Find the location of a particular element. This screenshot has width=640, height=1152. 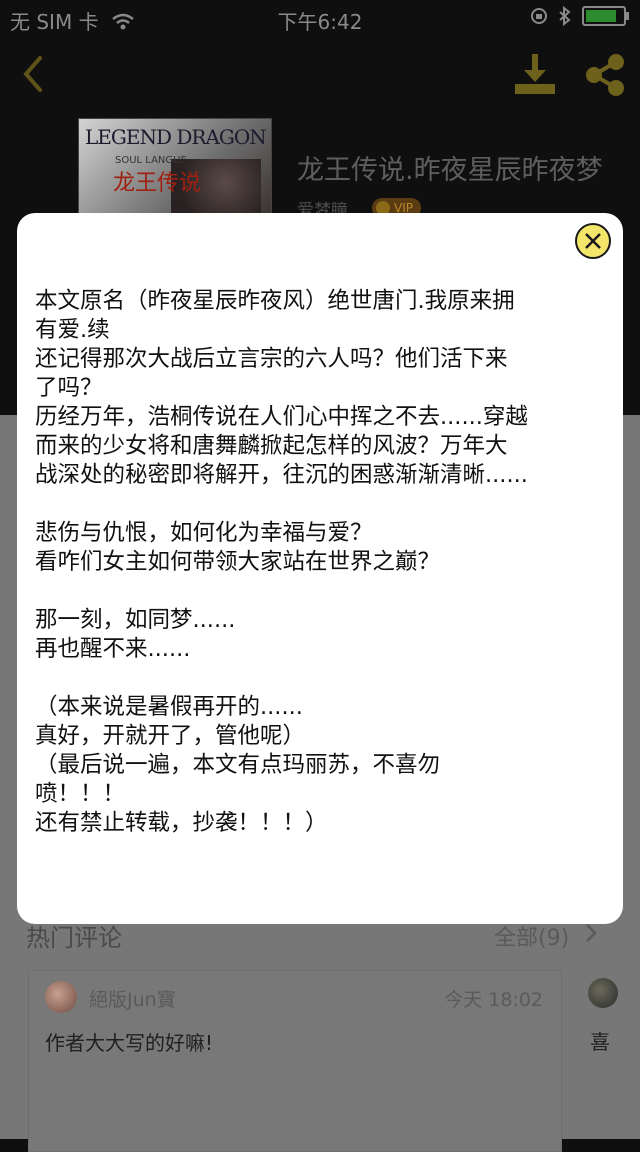

top-nav is located at coordinates (320, 75).